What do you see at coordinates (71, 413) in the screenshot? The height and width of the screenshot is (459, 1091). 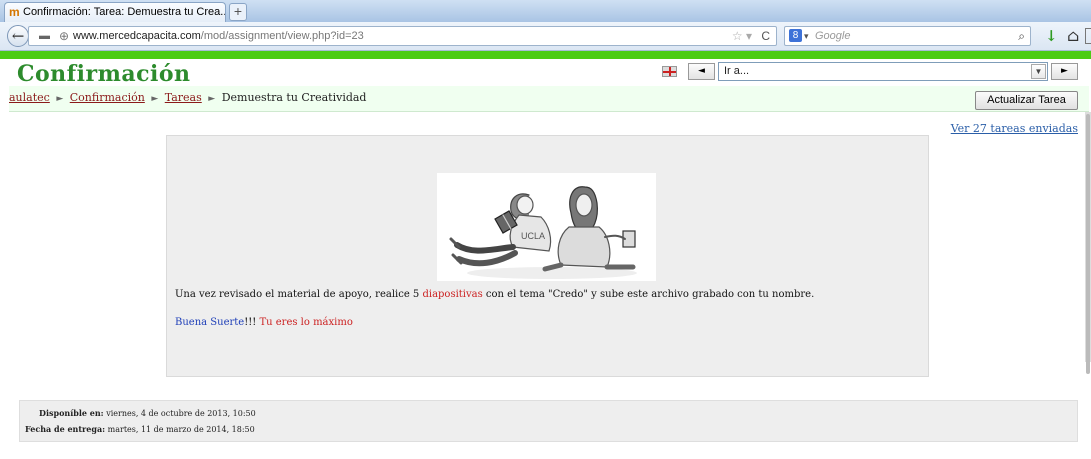 I see `available-date-label: Disponíble en:` at bounding box center [71, 413].